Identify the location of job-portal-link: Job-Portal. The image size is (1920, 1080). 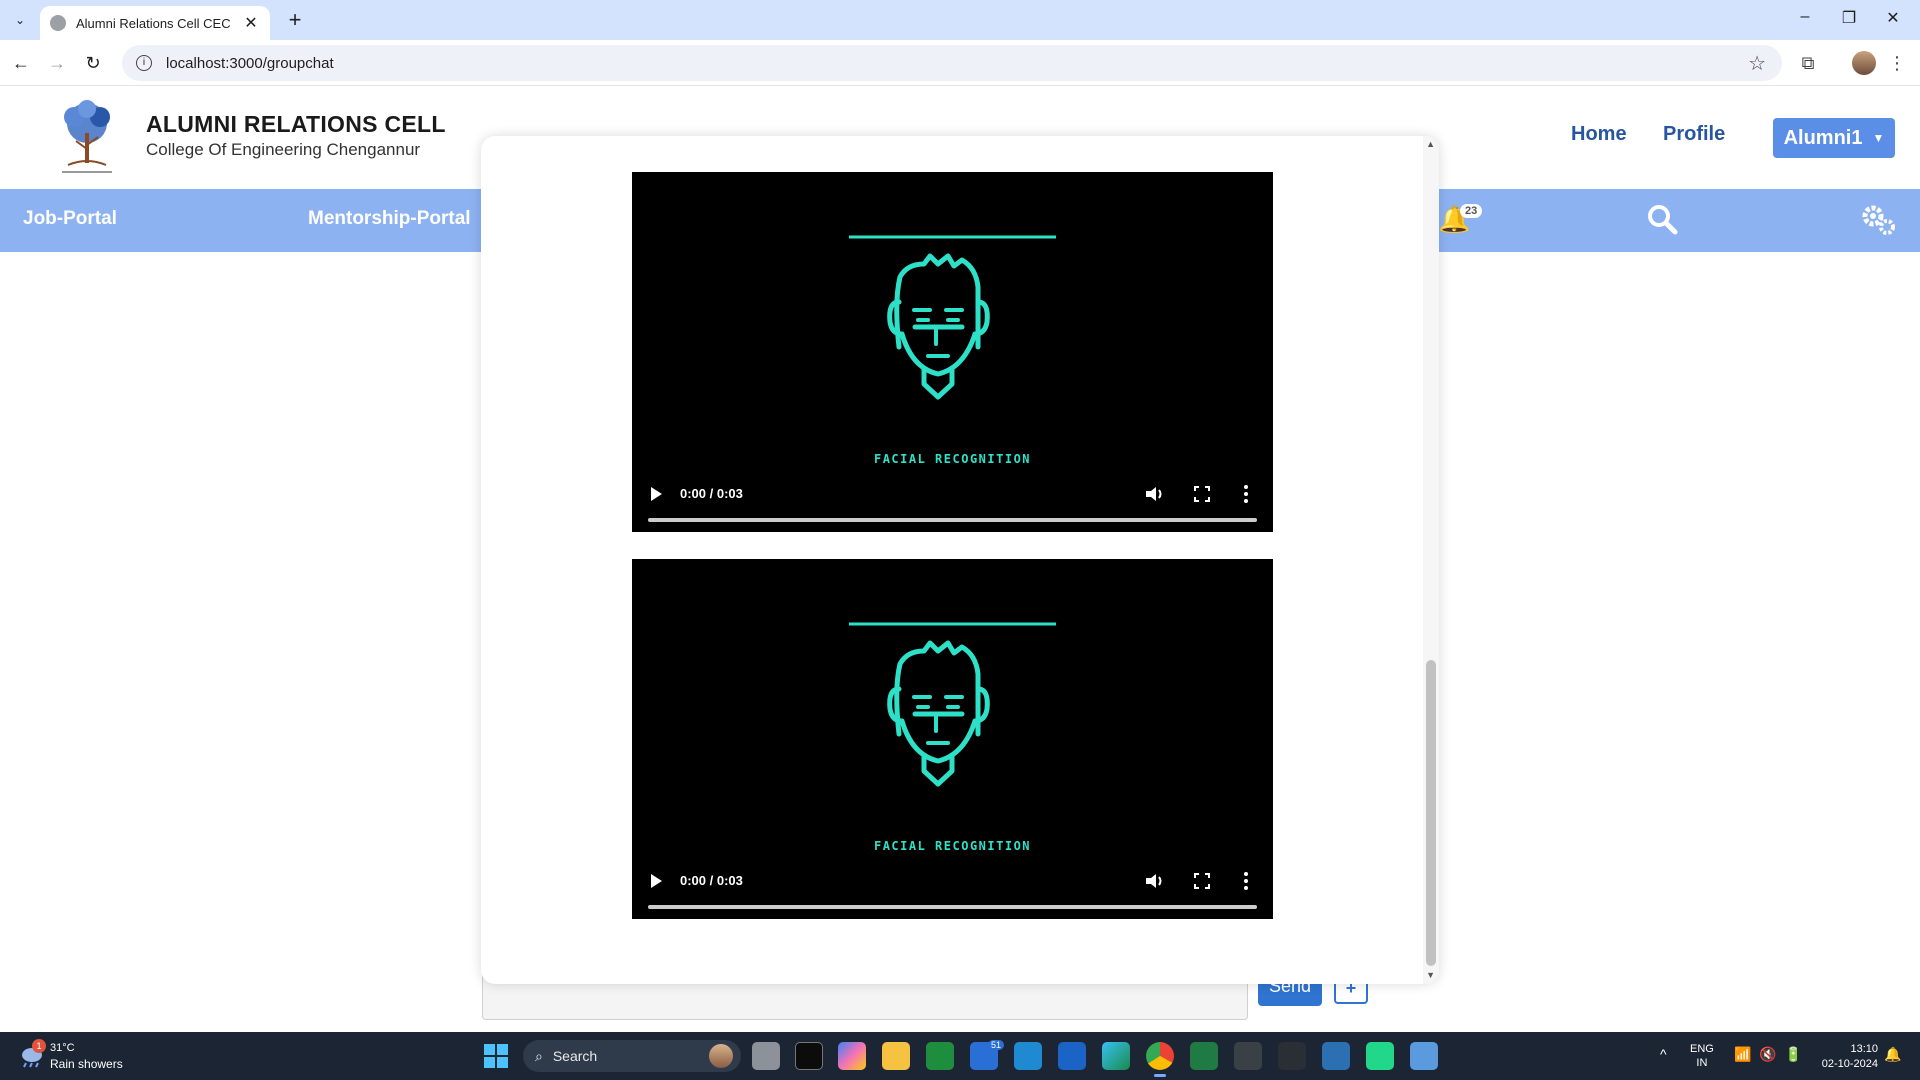
(70, 219).